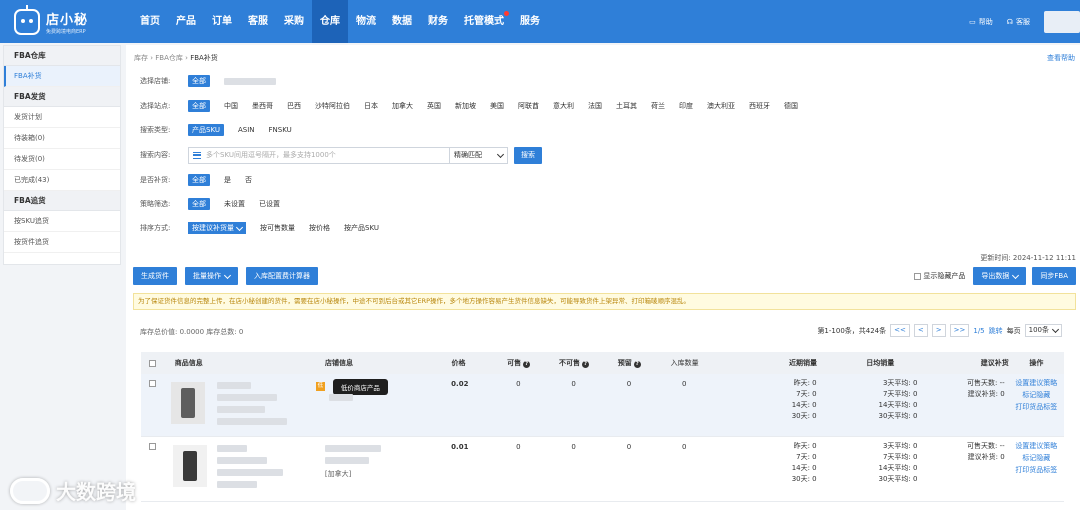  Describe the element at coordinates (199, 106) in the screenshot. I see `site-option: 全部` at that location.